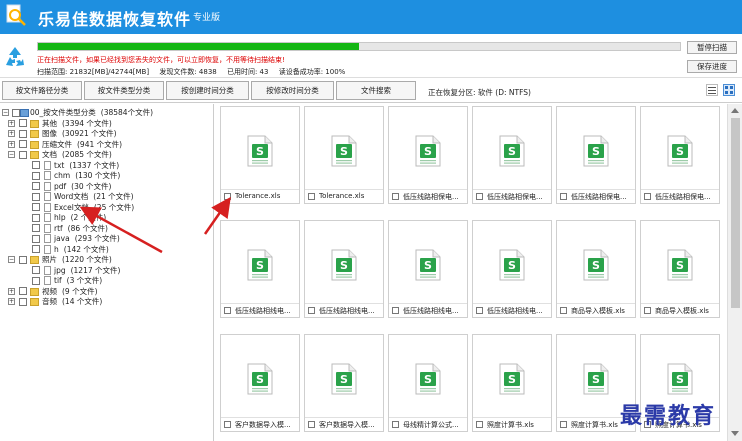 Image resolution: width=742 pixels, height=441 pixels. Describe the element at coordinates (712, 90) in the screenshot. I see `list-view-icon` at that location.